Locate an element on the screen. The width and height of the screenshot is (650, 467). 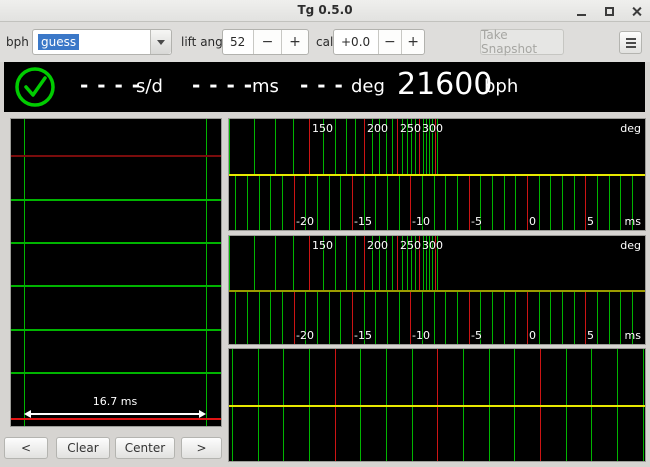
lift-angle-value: 52 is located at coordinates (238, 42).